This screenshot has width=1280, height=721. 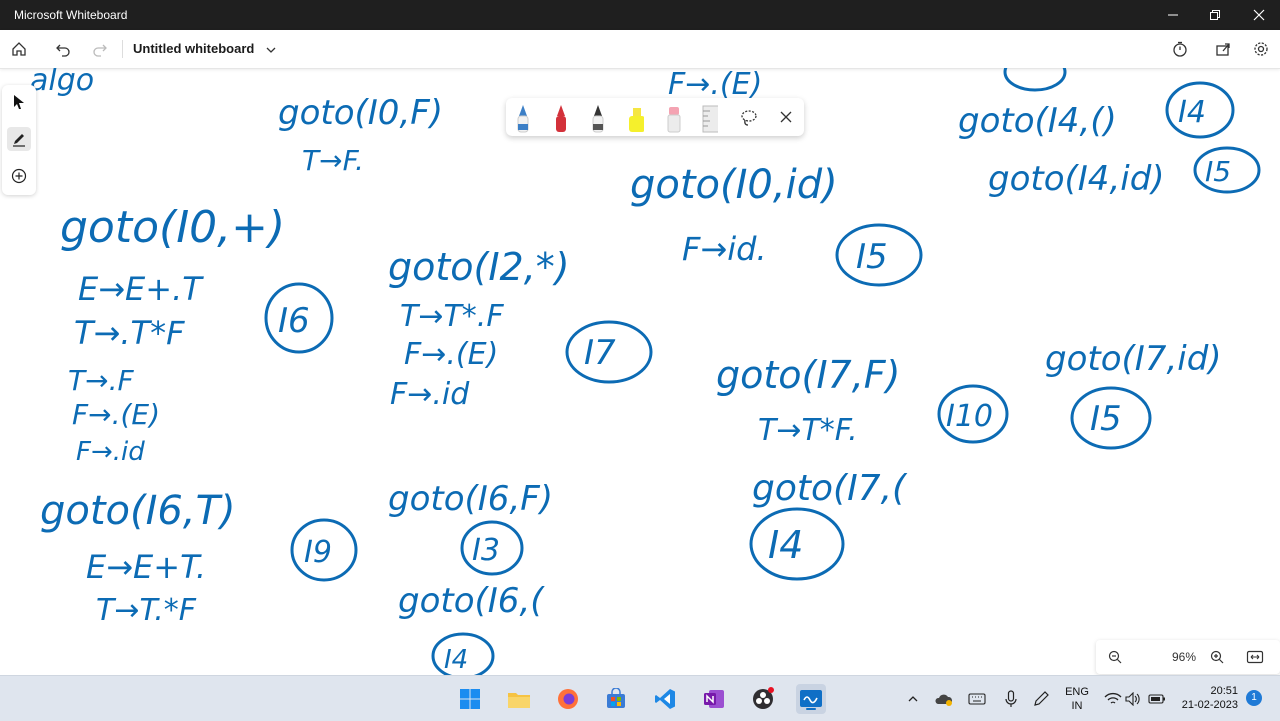 What do you see at coordinates (655, 117) in the screenshot?
I see `pen-tray` at bounding box center [655, 117].